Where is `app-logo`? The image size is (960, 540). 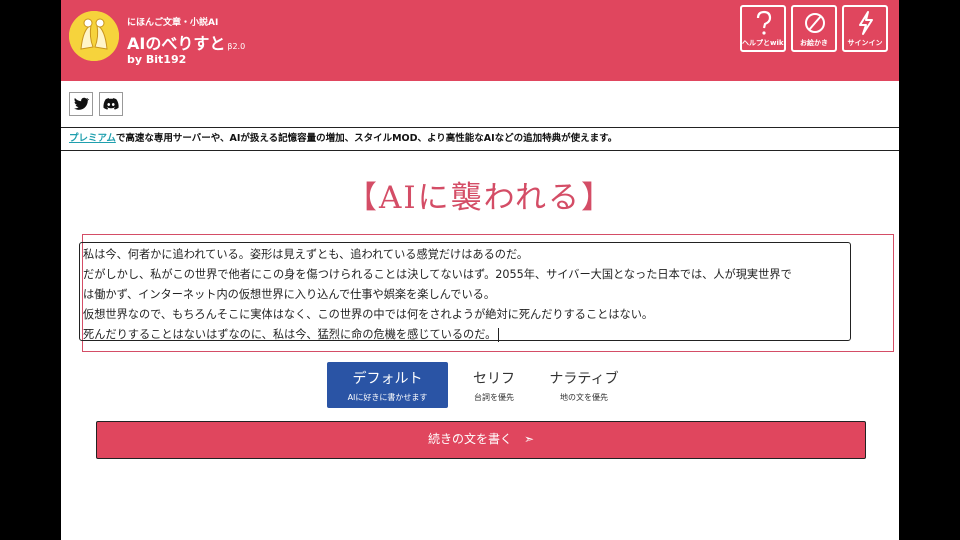
app-logo is located at coordinates (94, 36).